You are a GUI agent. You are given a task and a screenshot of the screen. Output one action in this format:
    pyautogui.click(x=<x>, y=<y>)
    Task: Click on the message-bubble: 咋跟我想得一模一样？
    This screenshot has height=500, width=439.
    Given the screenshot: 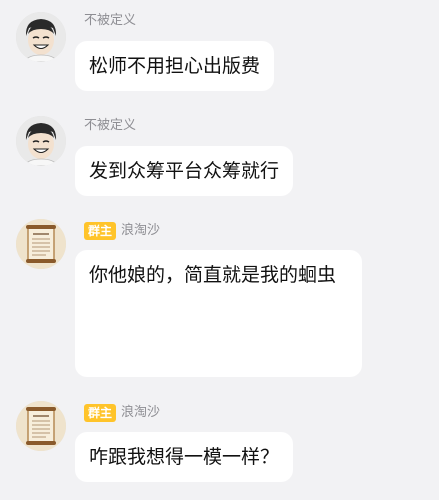 What is the action you would take?
    pyautogui.click(x=184, y=457)
    